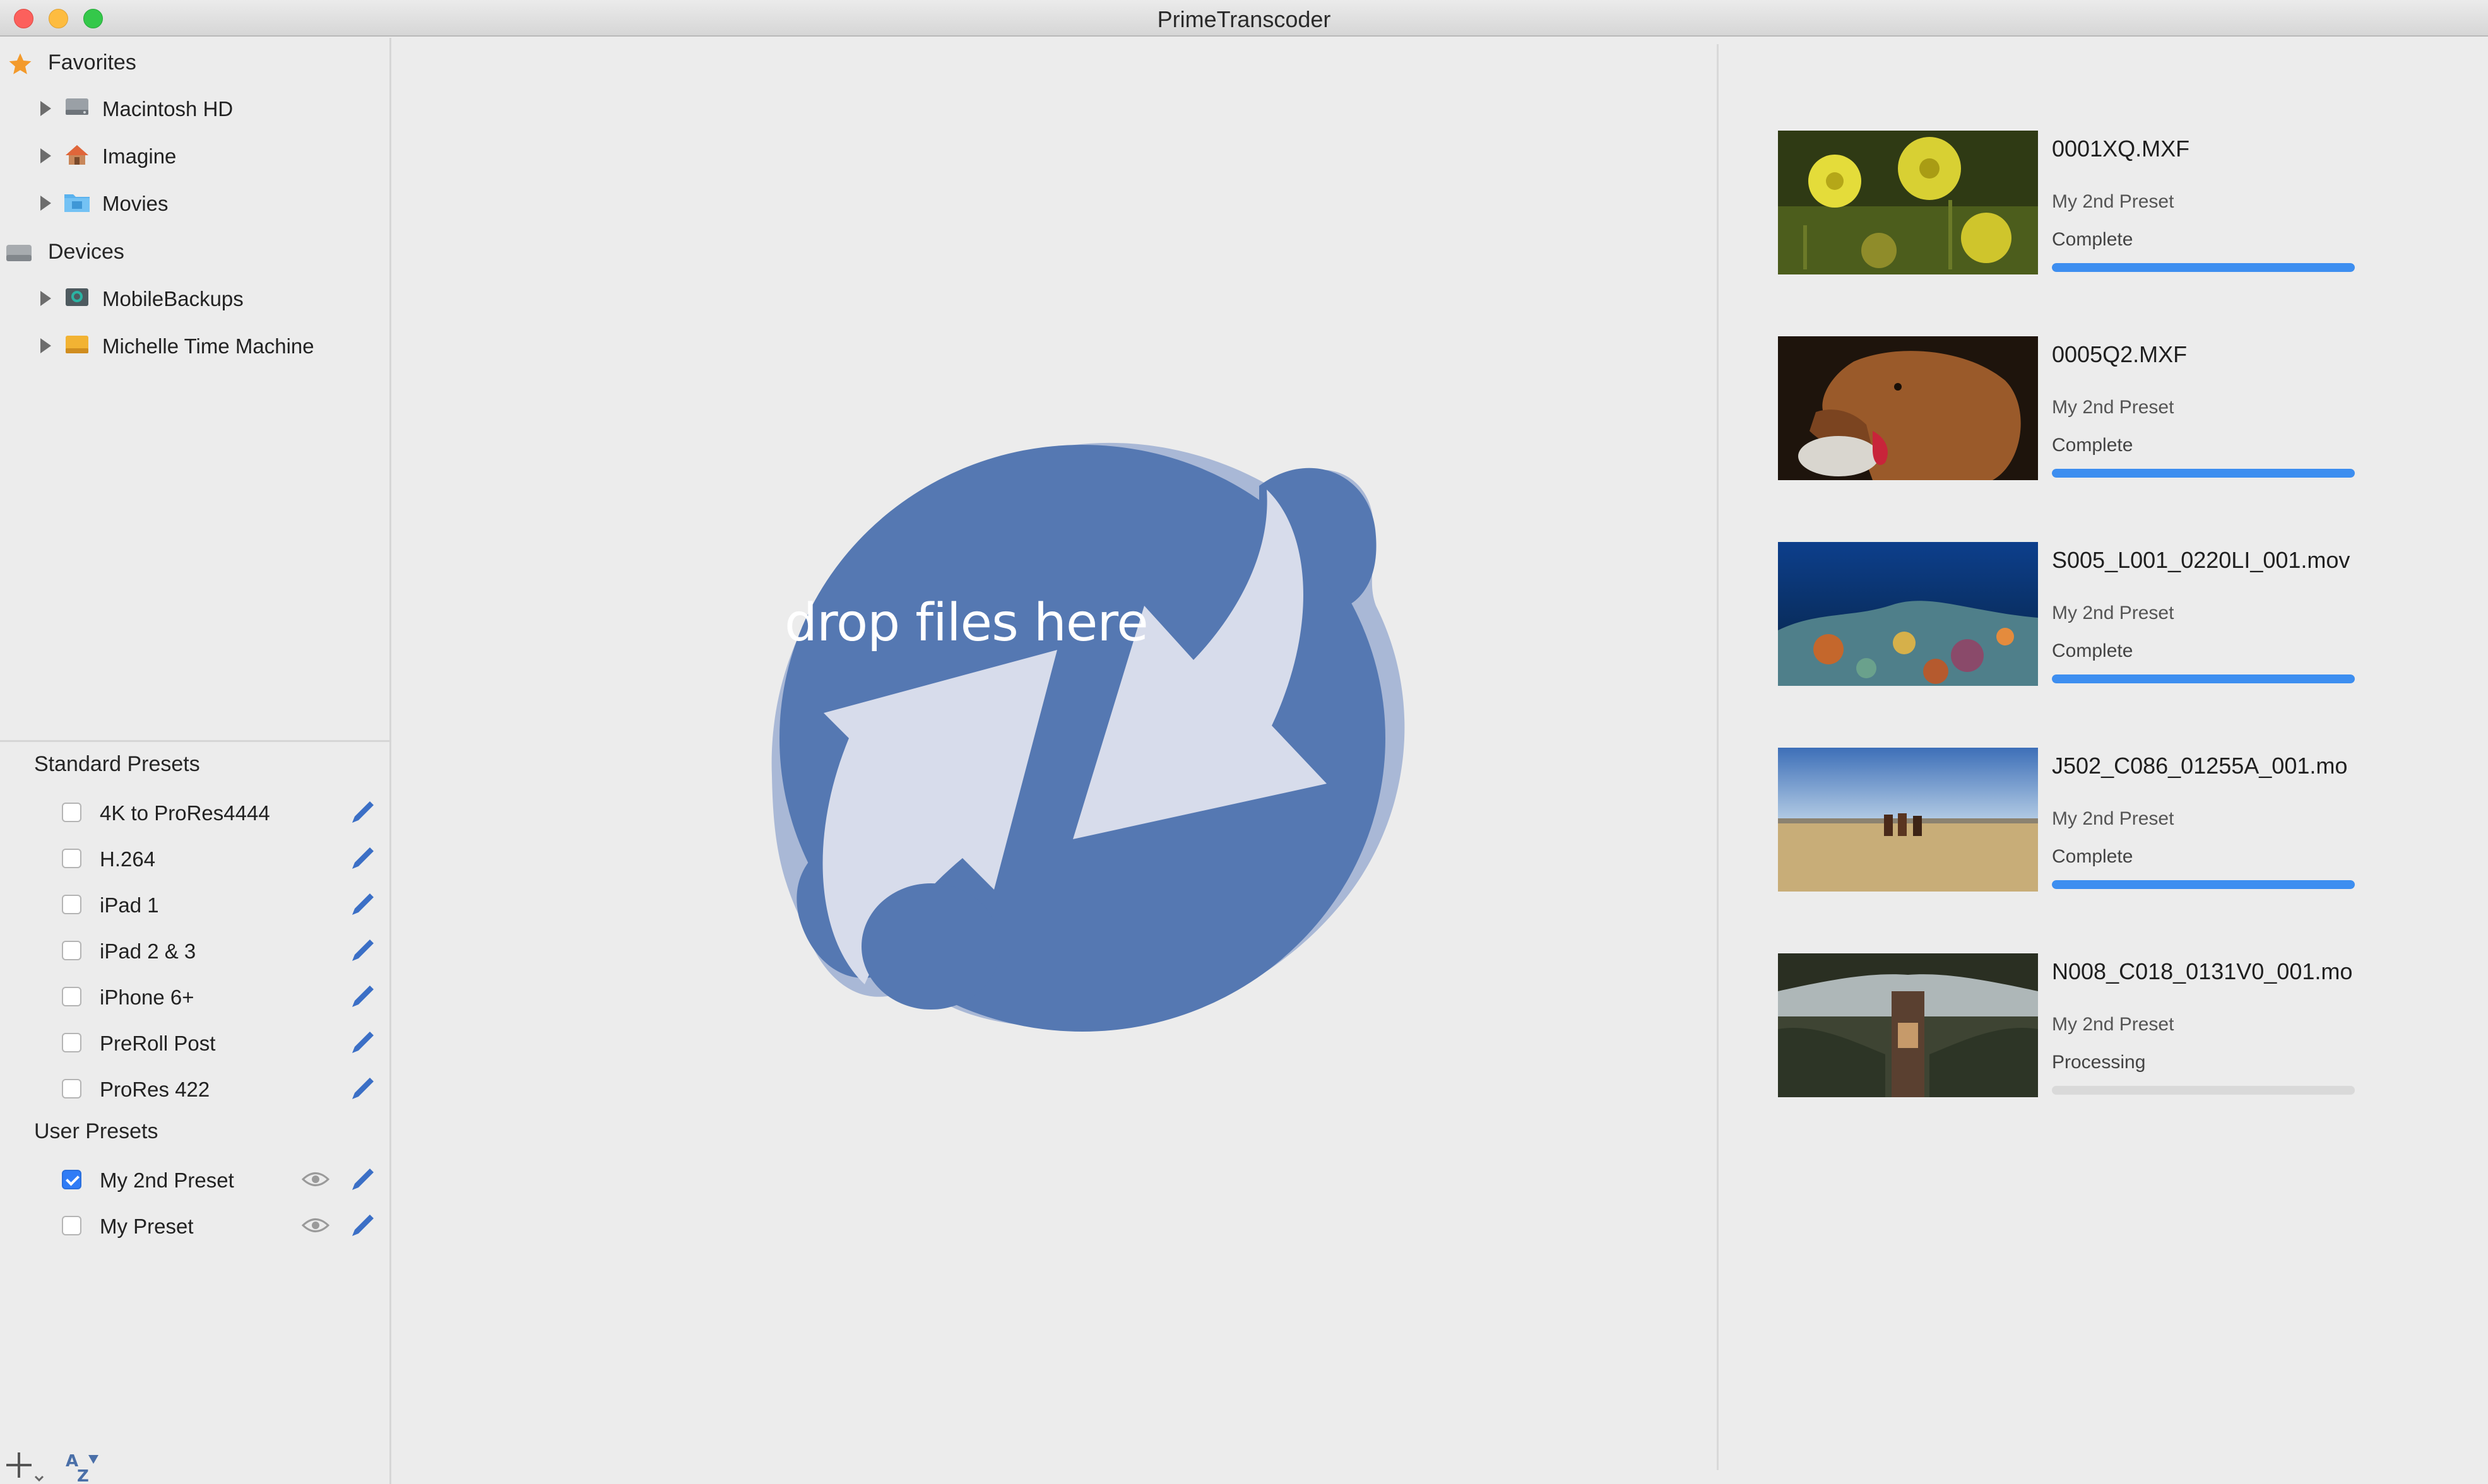 This screenshot has height=1484, width=2488. What do you see at coordinates (147, 1226) in the screenshot?
I see `preset-label: My Preset` at bounding box center [147, 1226].